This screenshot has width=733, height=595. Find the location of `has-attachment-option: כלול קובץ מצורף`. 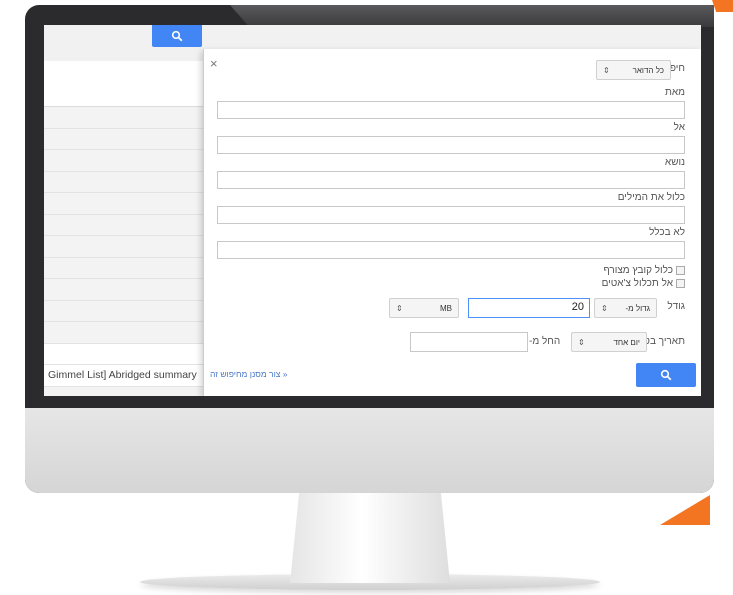

has-attachment-option: כלול קובץ מצורף is located at coordinates (644, 270).